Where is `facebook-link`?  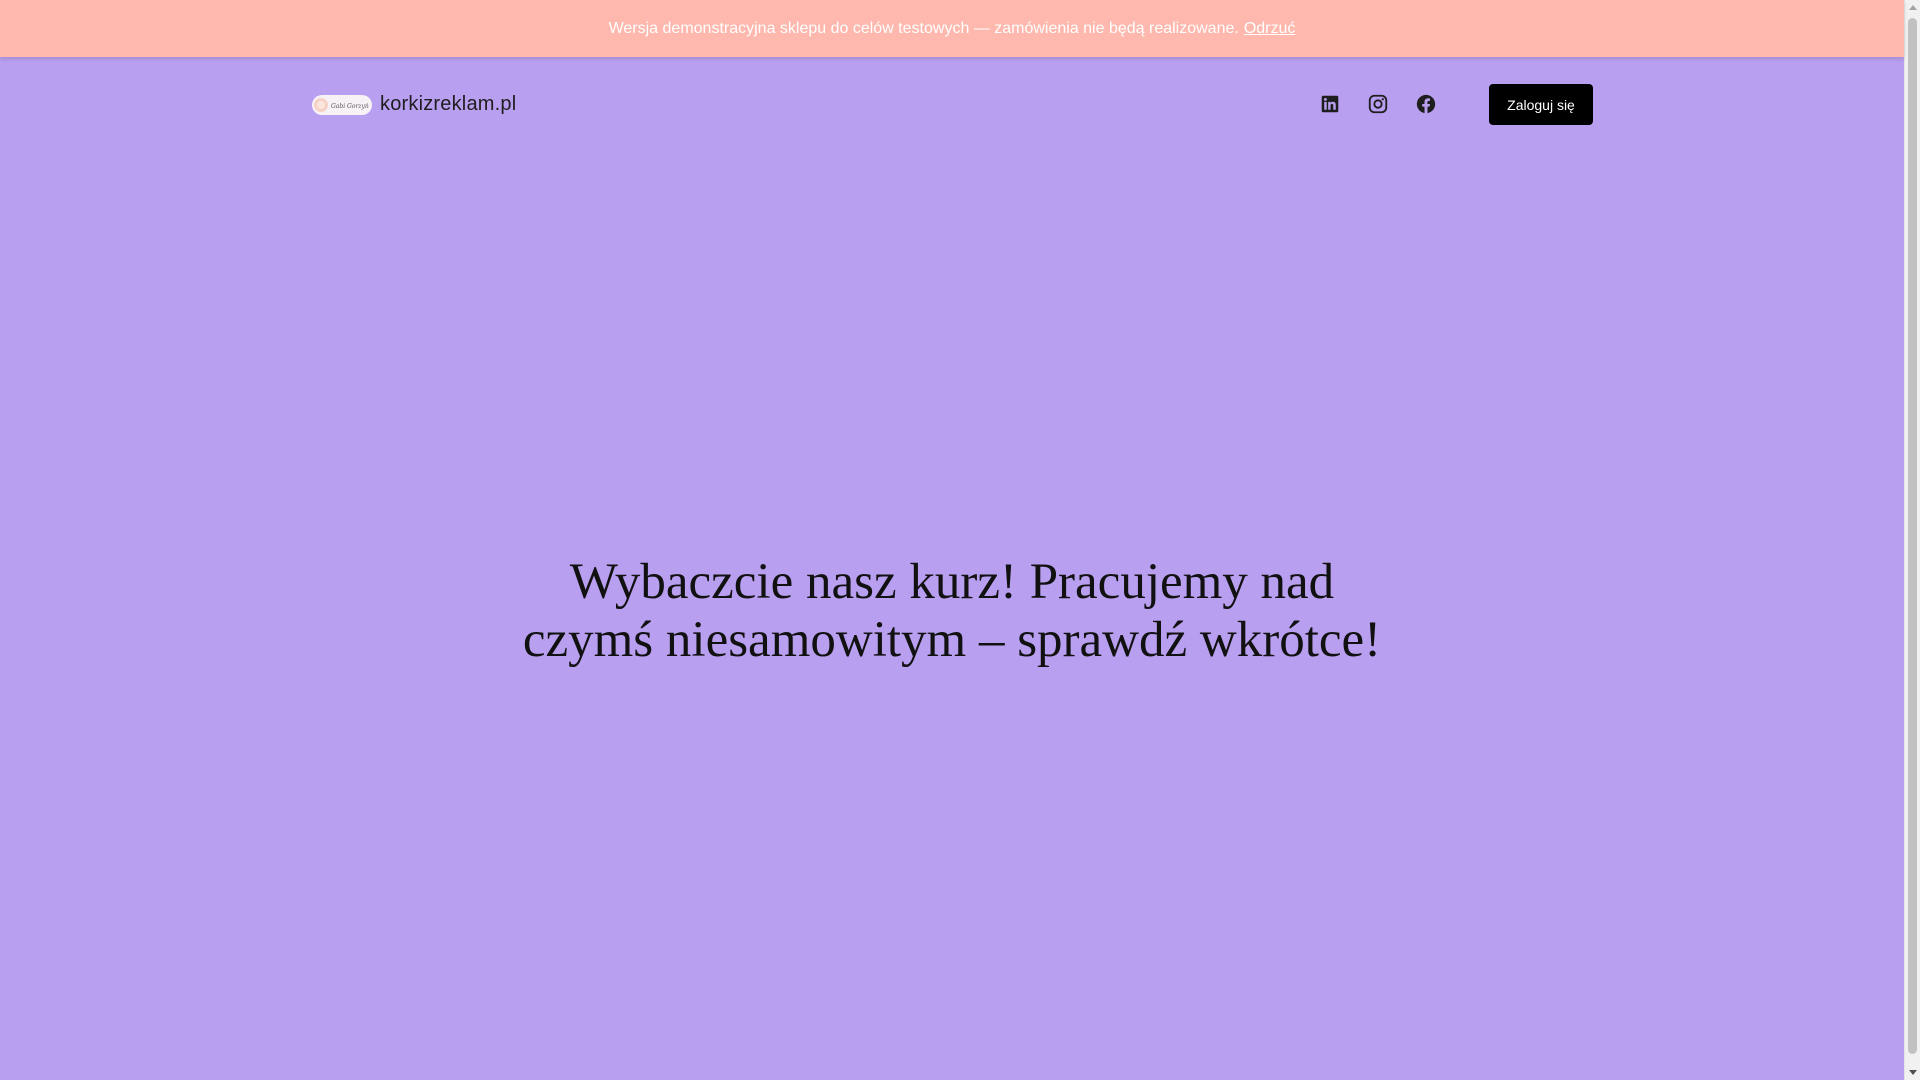
facebook-link is located at coordinates (1426, 104).